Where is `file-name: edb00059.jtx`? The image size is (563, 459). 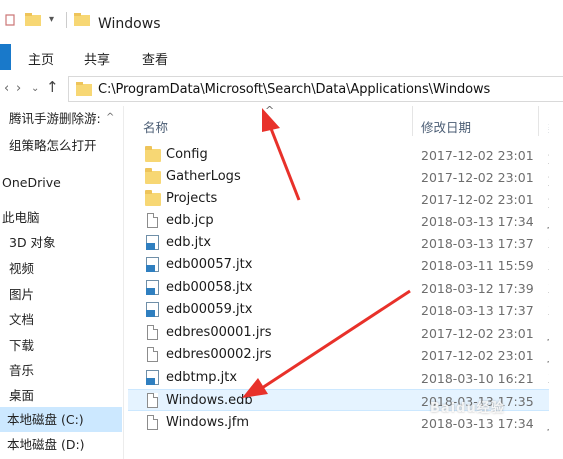 file-name: edb00059.jtx is located at coordinates (209, 309).